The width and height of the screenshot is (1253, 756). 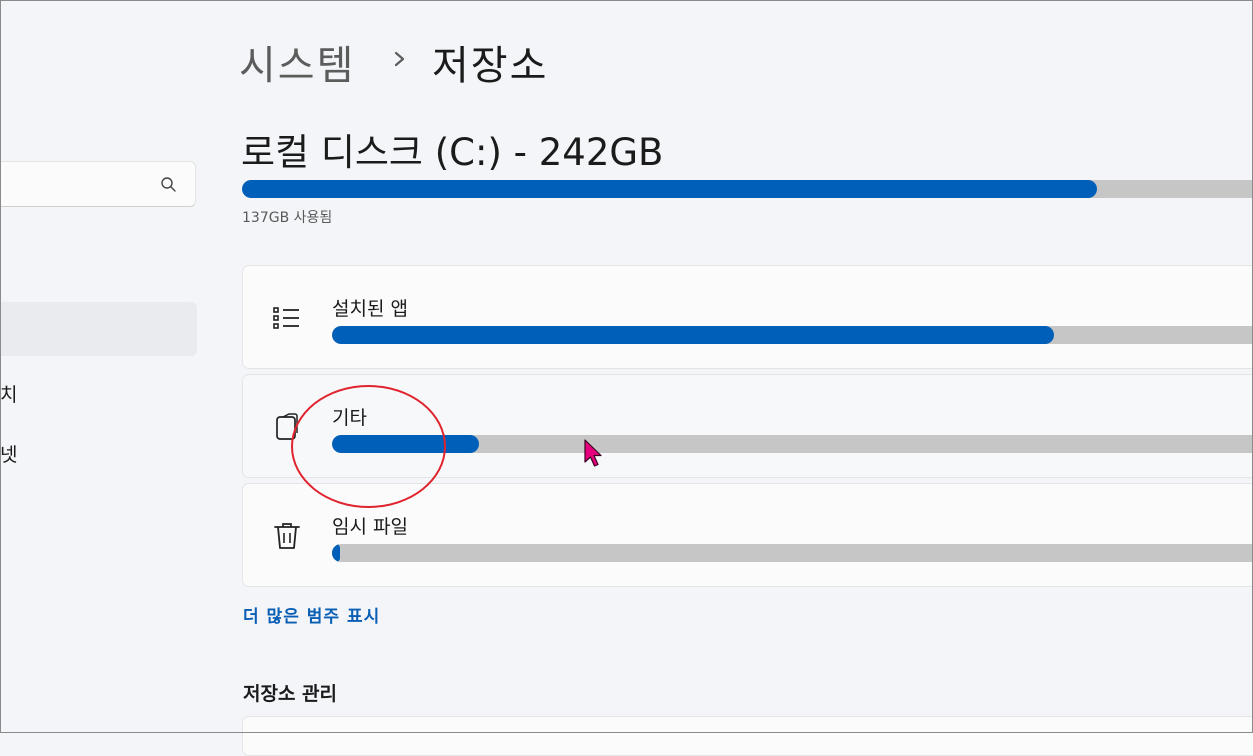 What do you see at coordinates (370, 309) in the screenshot?
I see `category-label: 설치된 앱` at bounding box center [370, 309].